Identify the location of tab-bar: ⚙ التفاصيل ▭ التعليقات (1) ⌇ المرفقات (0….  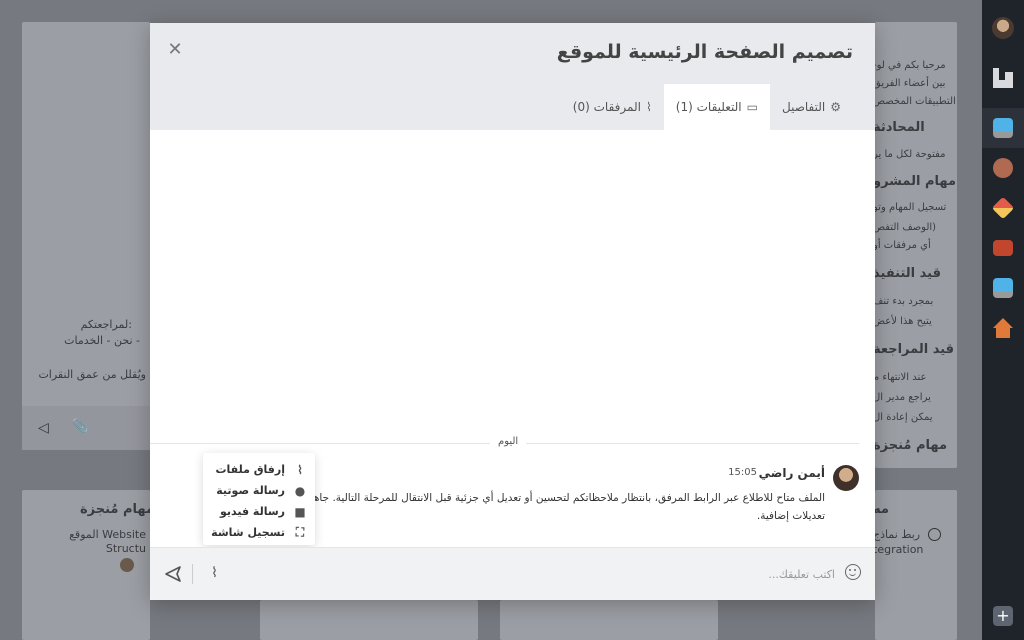
(707, 107).